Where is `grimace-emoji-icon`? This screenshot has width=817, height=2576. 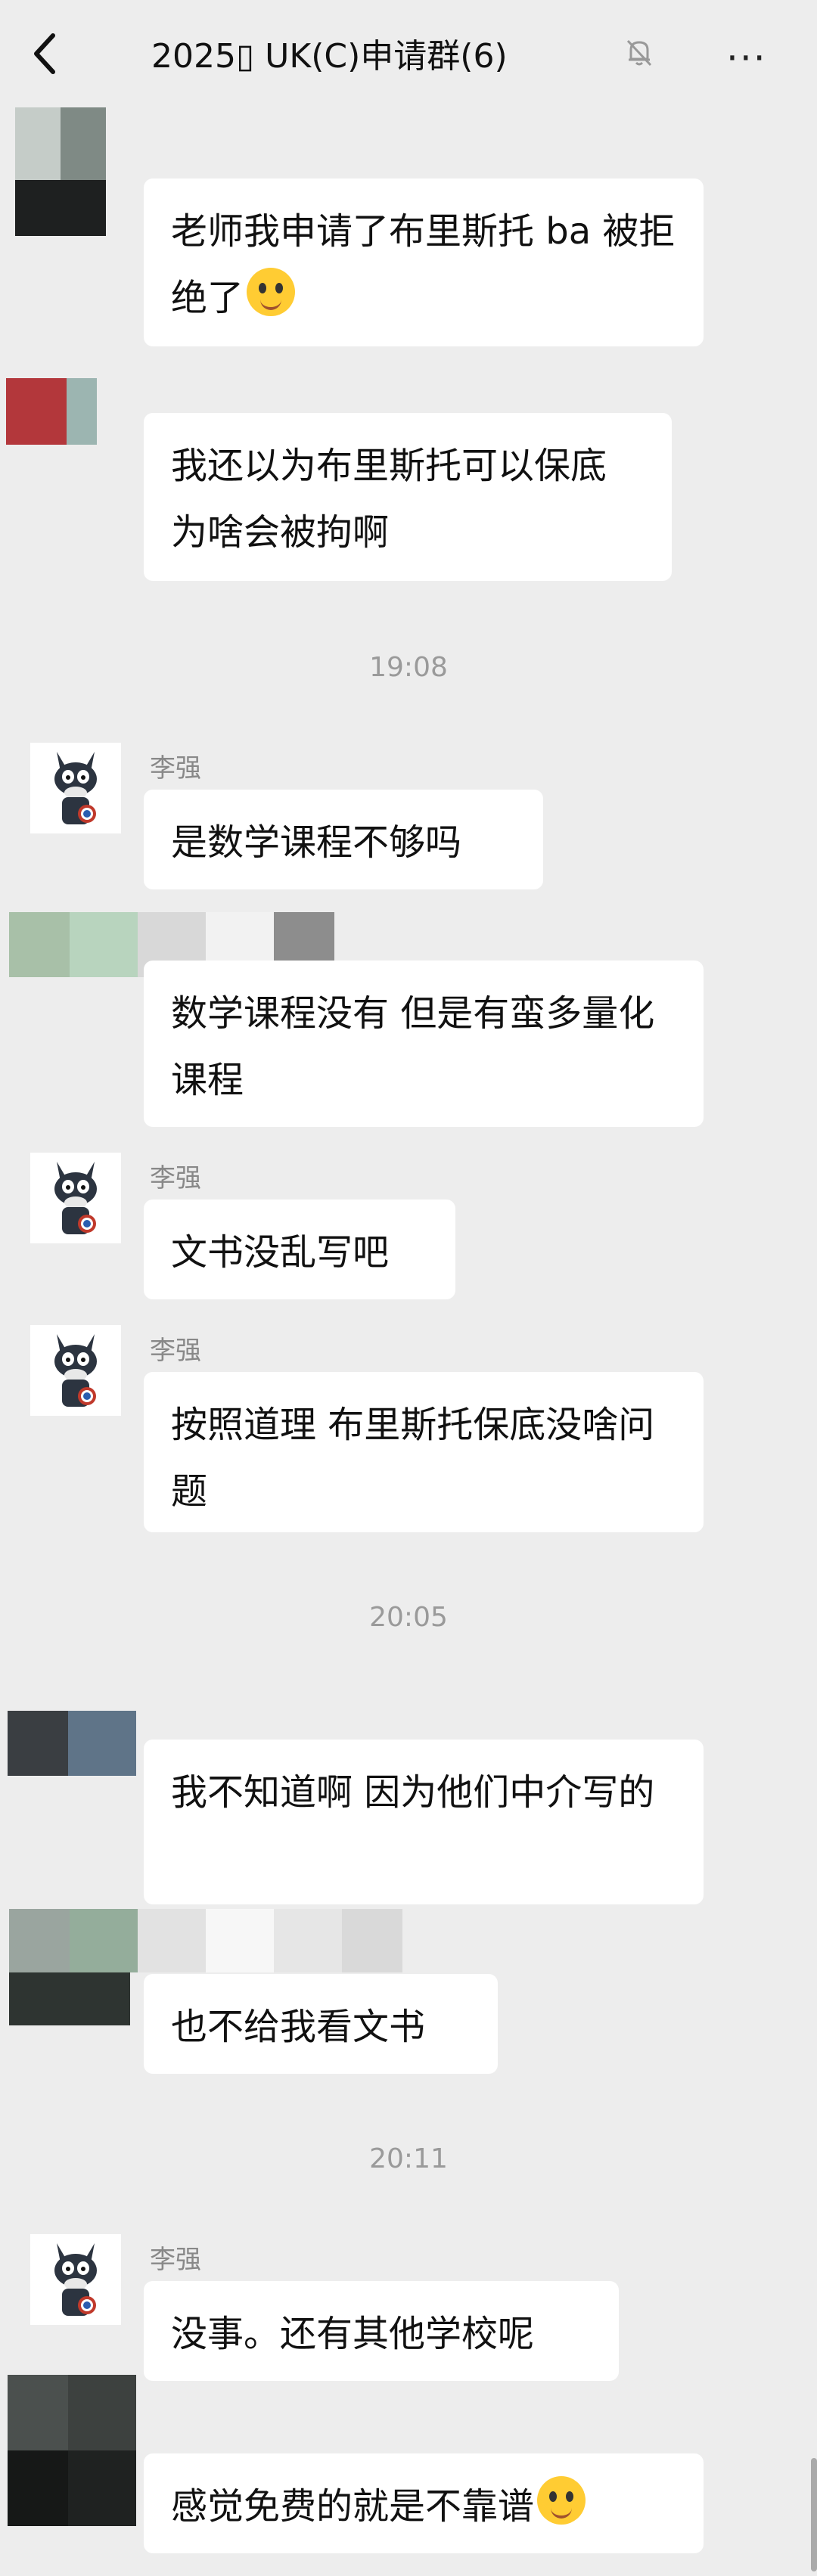
grimace-emoji-icon is located at coordinates (271, 292).